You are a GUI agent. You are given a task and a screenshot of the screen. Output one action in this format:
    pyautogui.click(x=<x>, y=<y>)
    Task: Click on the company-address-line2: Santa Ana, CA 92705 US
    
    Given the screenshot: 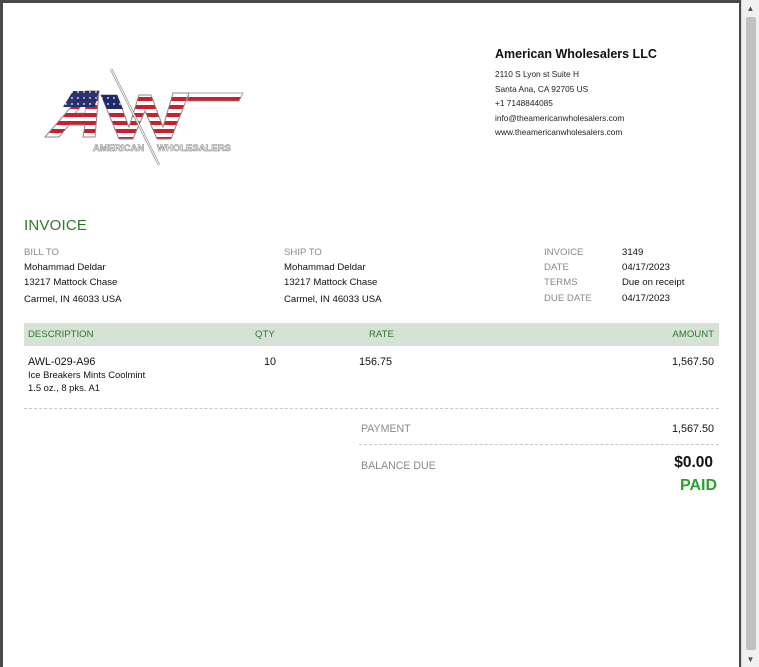 What is the action you would take?
    pyautogui.click(x=542, y=88)
    